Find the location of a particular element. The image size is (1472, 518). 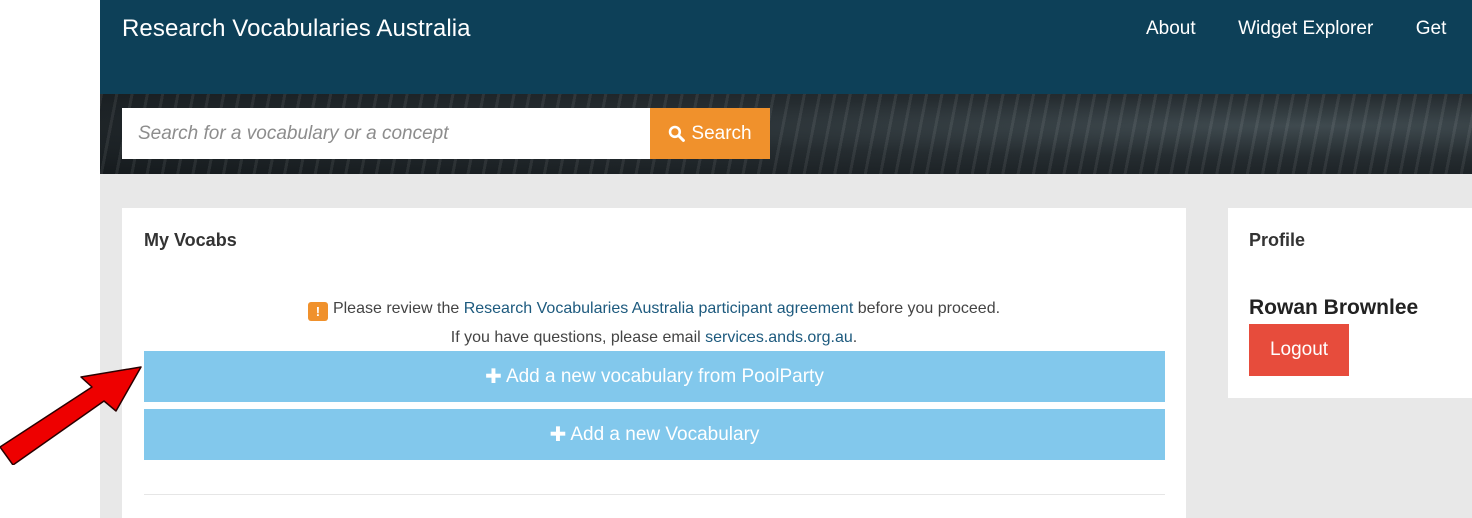

search-input is located at coordinates (386, 133).